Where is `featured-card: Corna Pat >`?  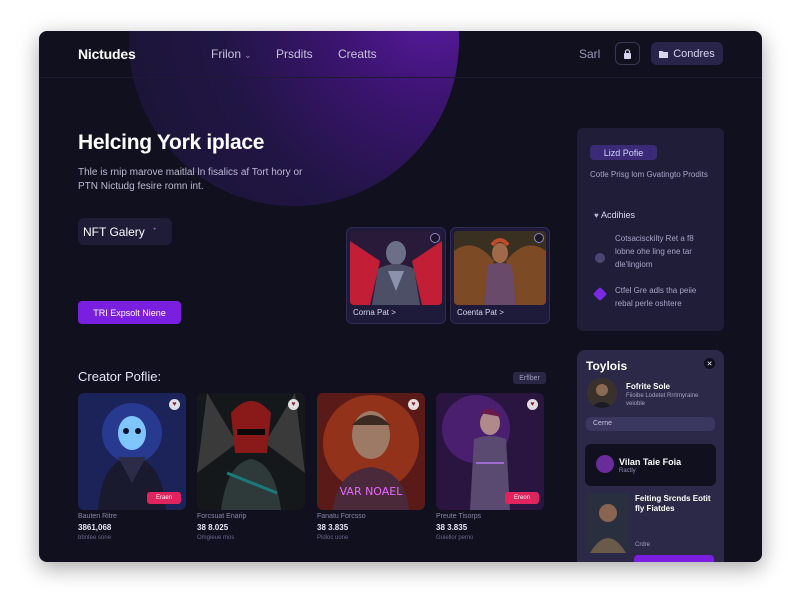 featured-card: Corna Pat > is located at coordinates (396, 275).